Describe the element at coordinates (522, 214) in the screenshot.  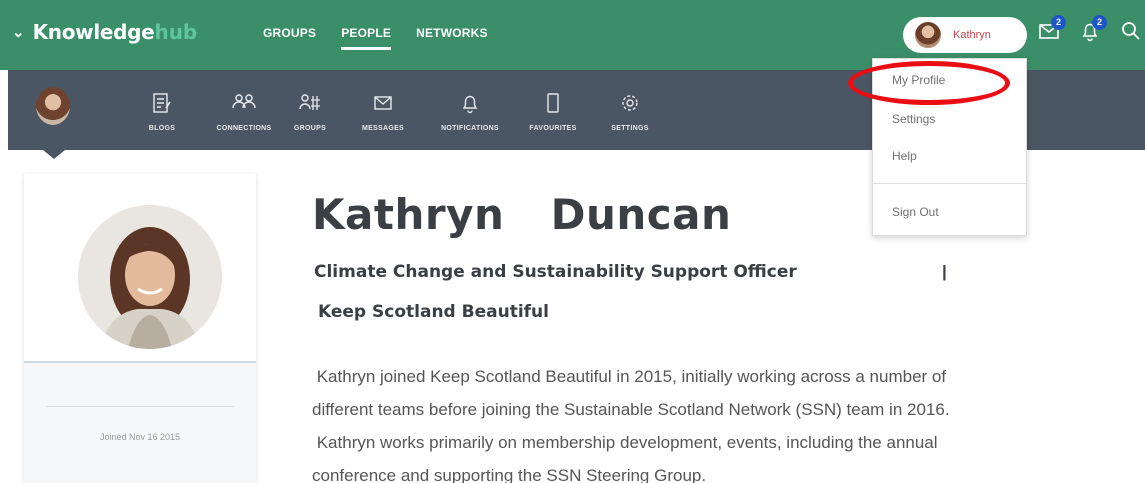
I see `profile-name: Kathryn Duncan` at that location.